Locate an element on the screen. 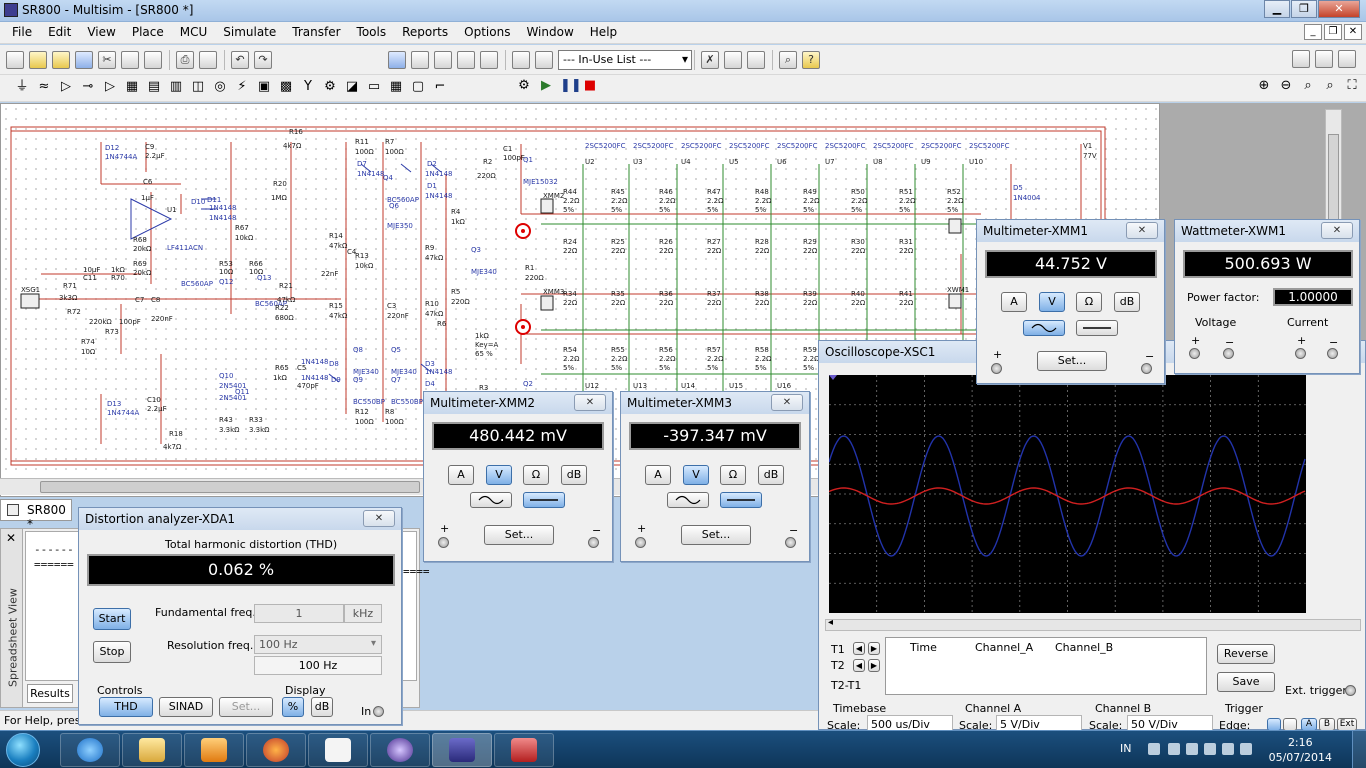 The width and height of the screenshot is (1366, 768). place-transistor-icon: ⊸ is located at coordinates (88, 87).